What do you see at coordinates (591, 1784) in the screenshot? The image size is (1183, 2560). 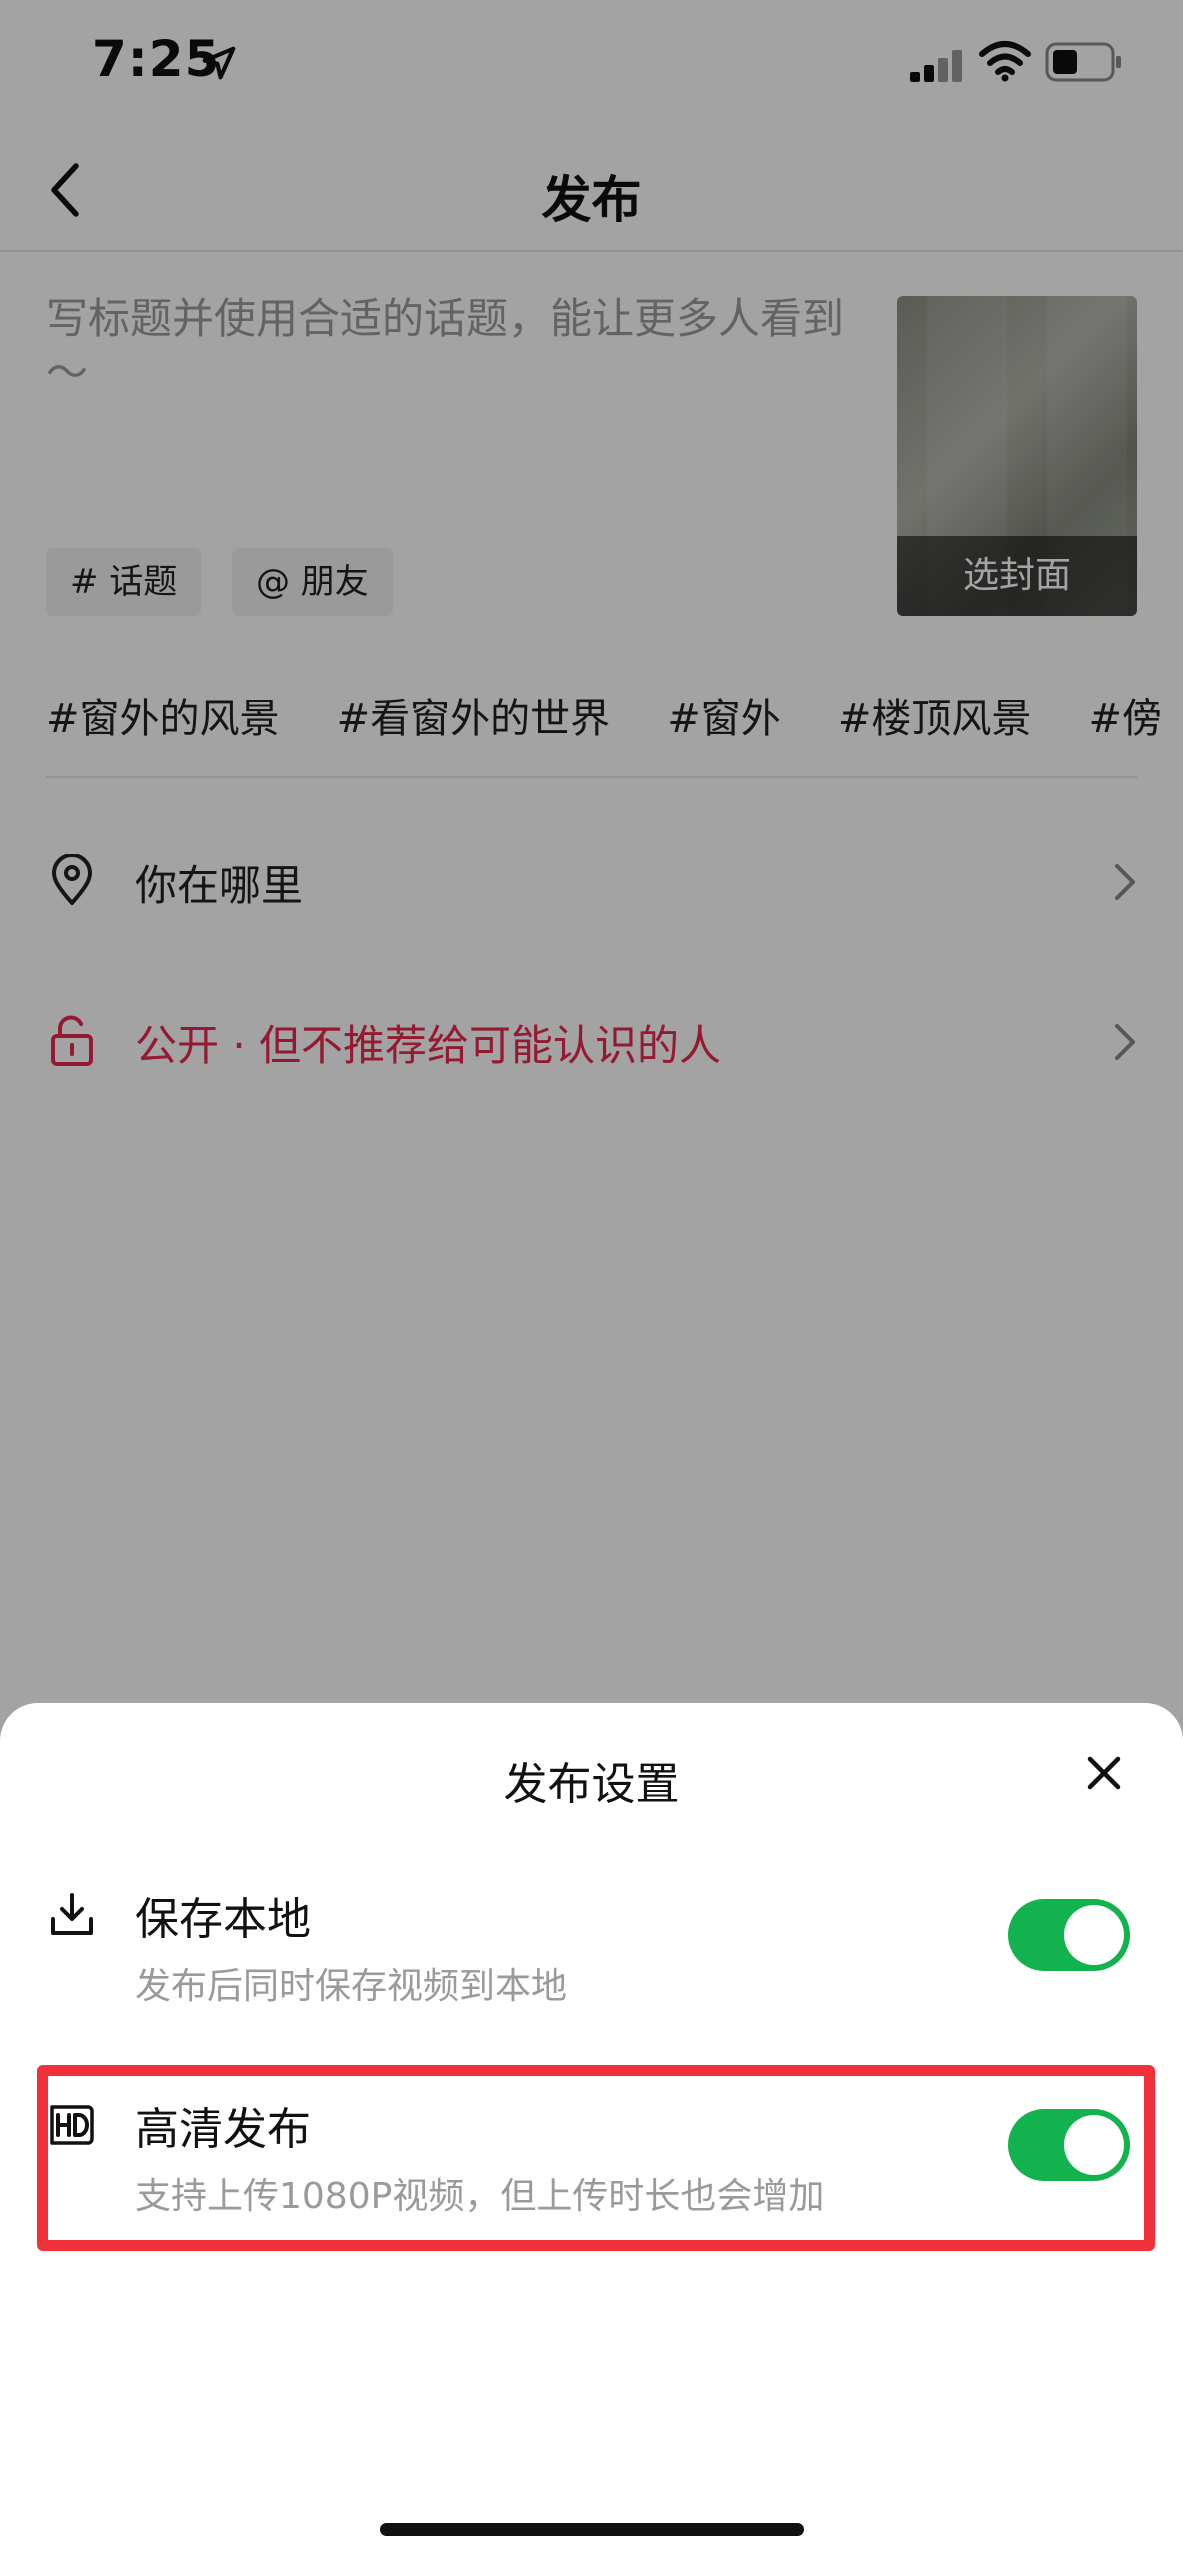 I see `sheet-title: 发布设置` at bounding box center [591, 1784].